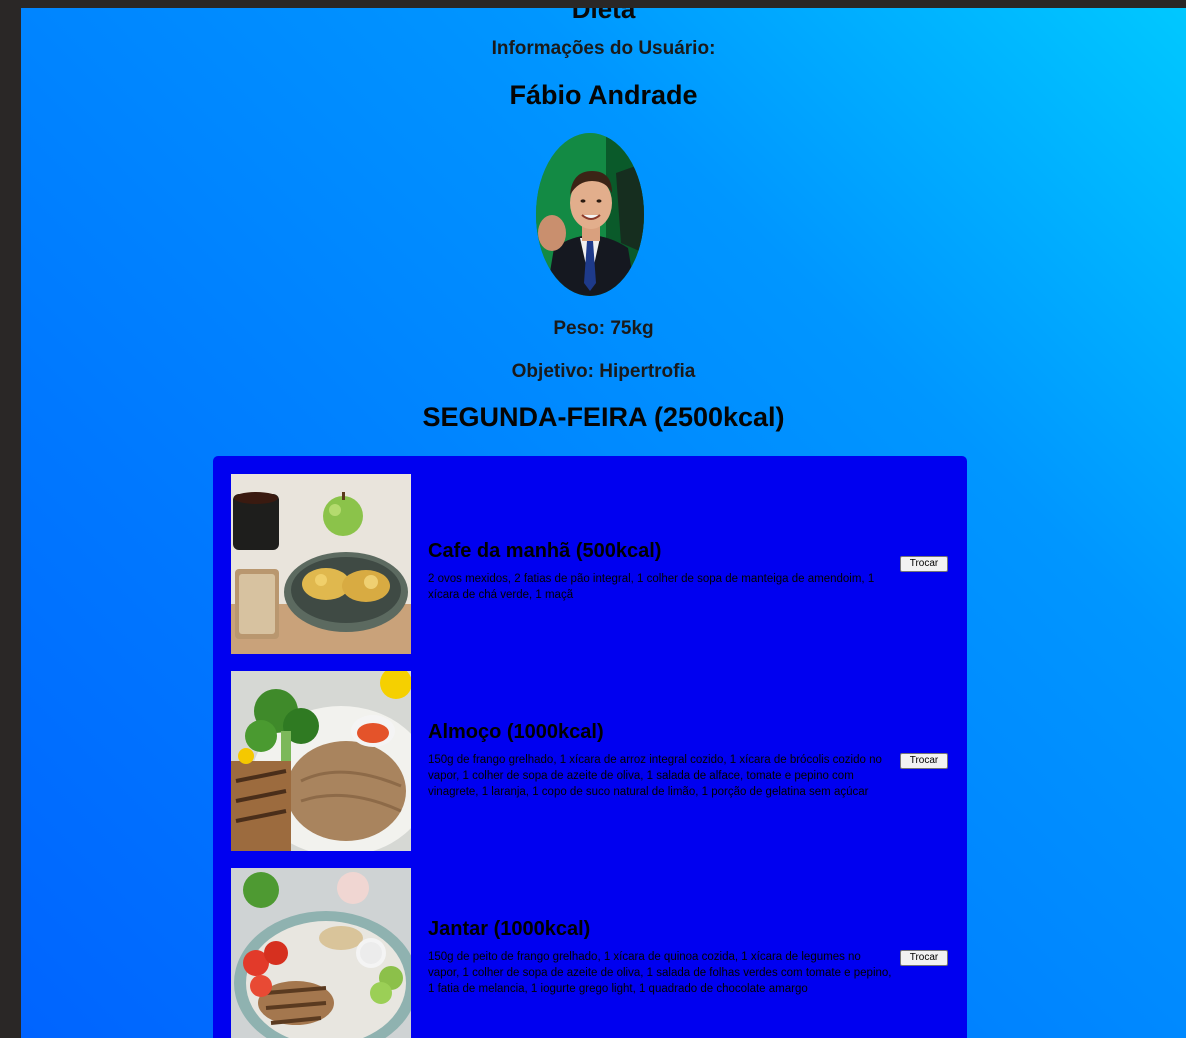 This screenshot has height=1038, width=1186. Describe the element at coordinates (603, 417) in the screenshot. I see `day-title: SEGUNDA-FEIRA (2500kcal)` at that location.